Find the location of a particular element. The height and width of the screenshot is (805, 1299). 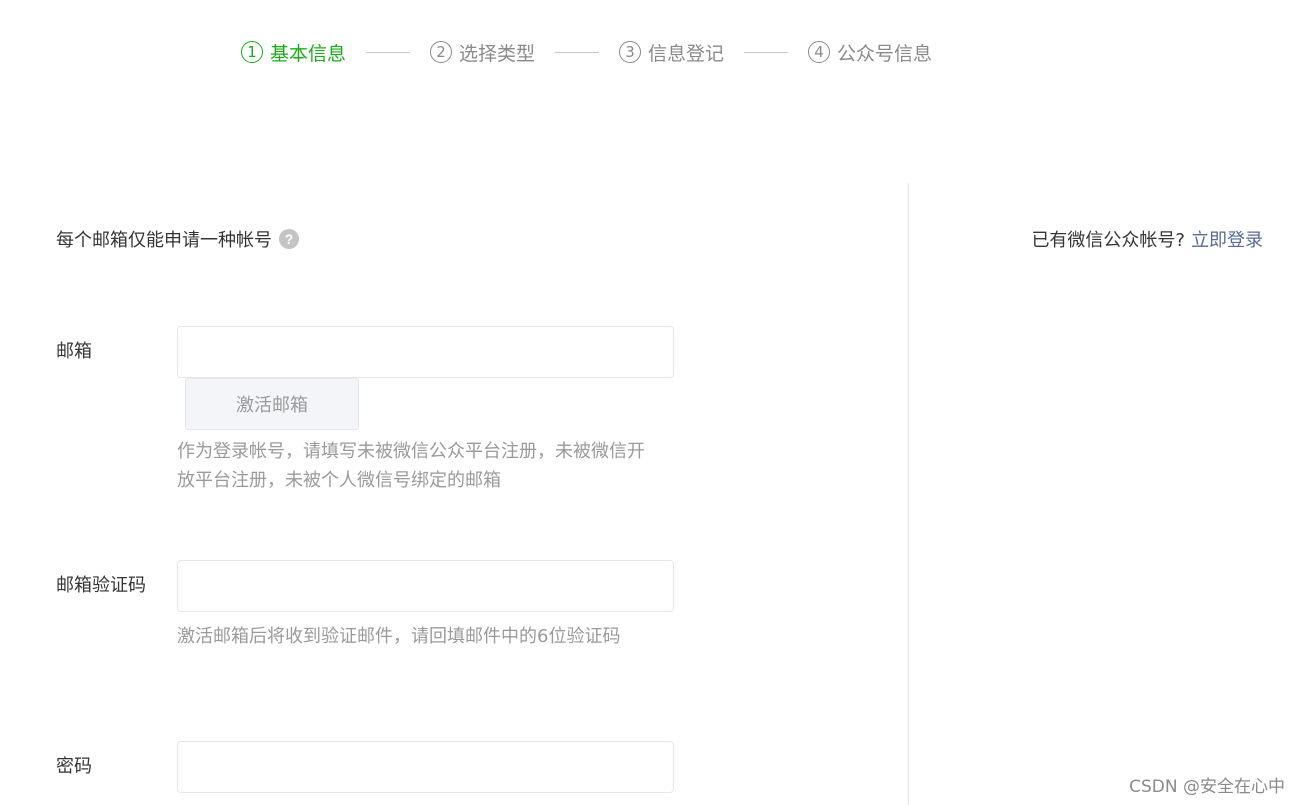

vertical-divider is located at coordinates (908, 494).